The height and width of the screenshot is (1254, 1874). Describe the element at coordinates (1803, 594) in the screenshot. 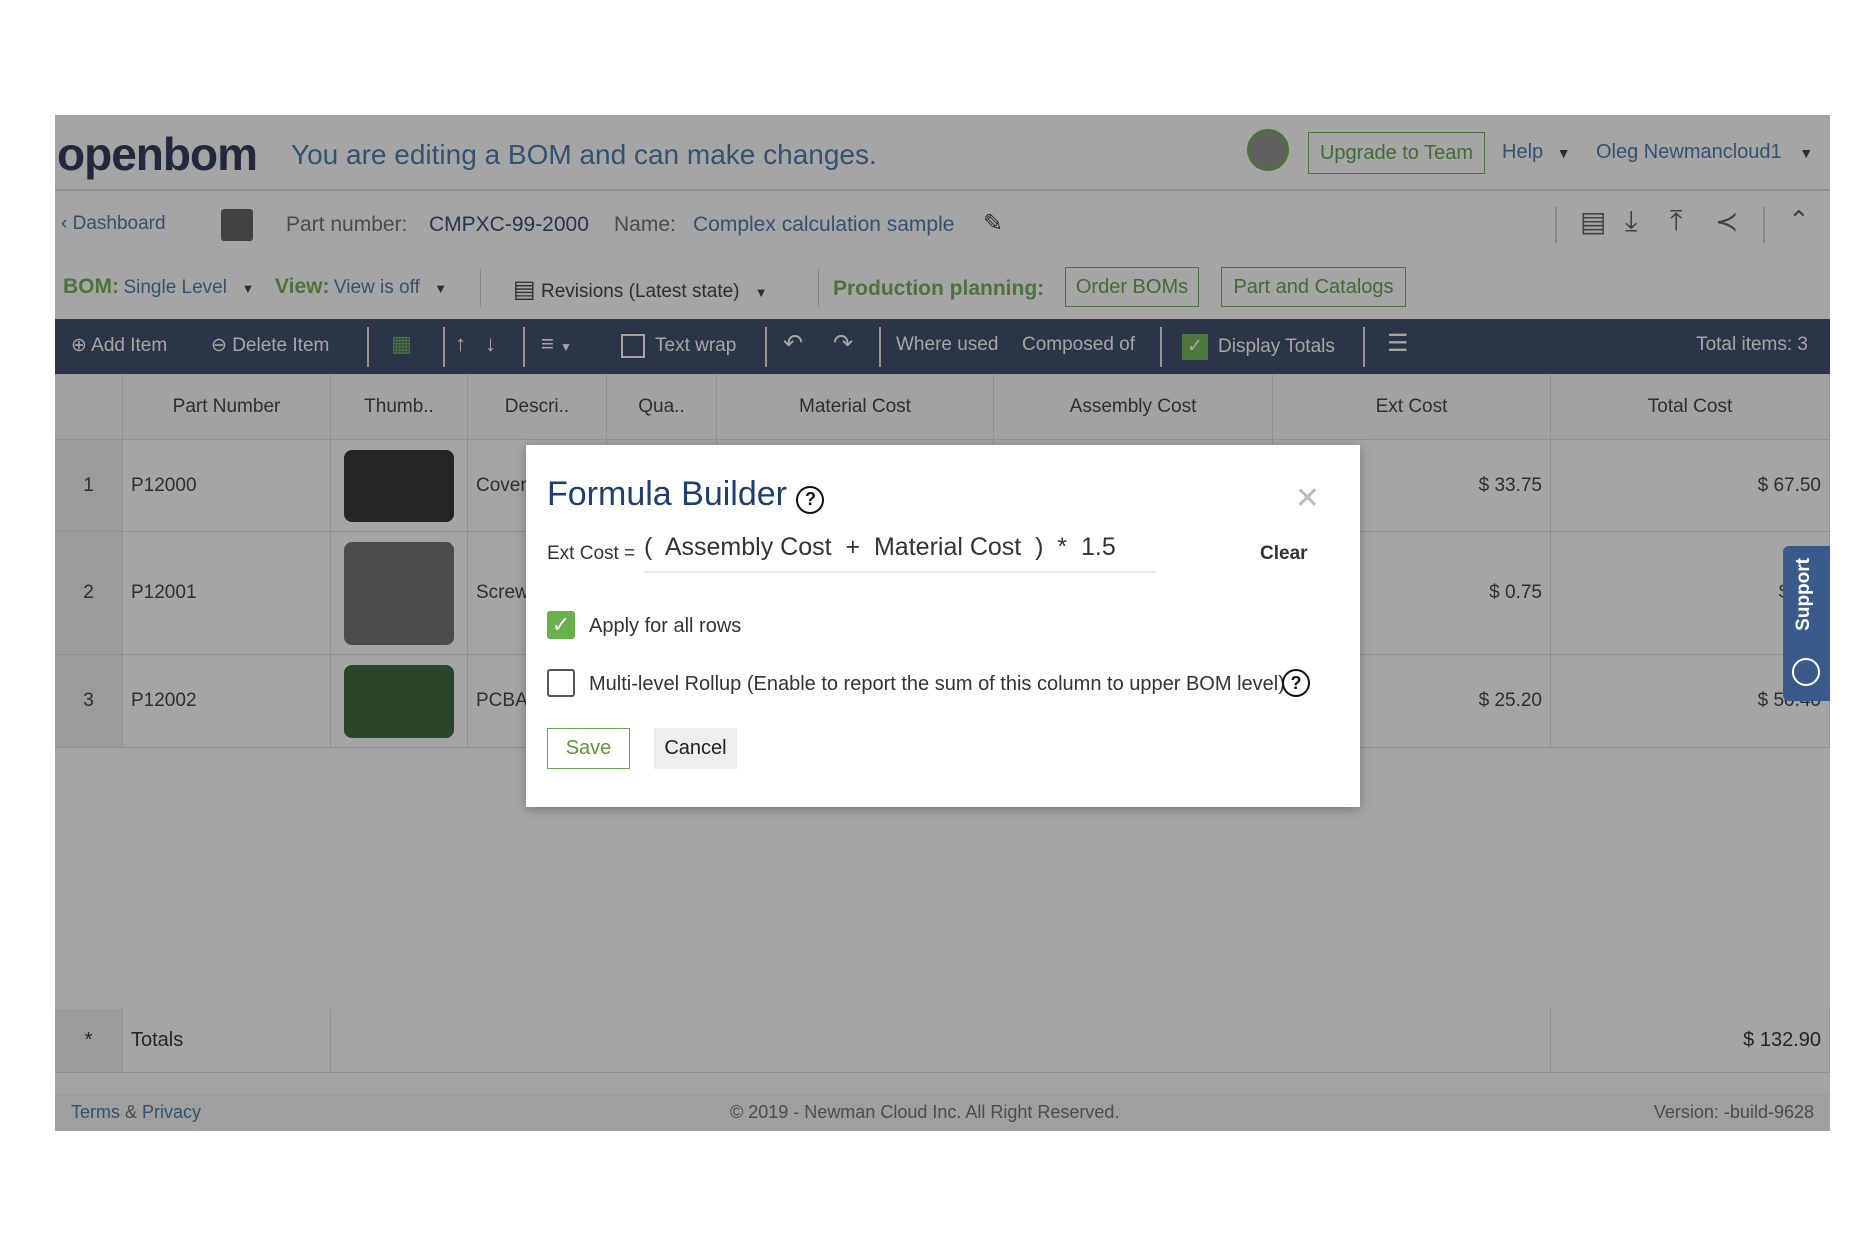

I see `support-label: Support` at that location.